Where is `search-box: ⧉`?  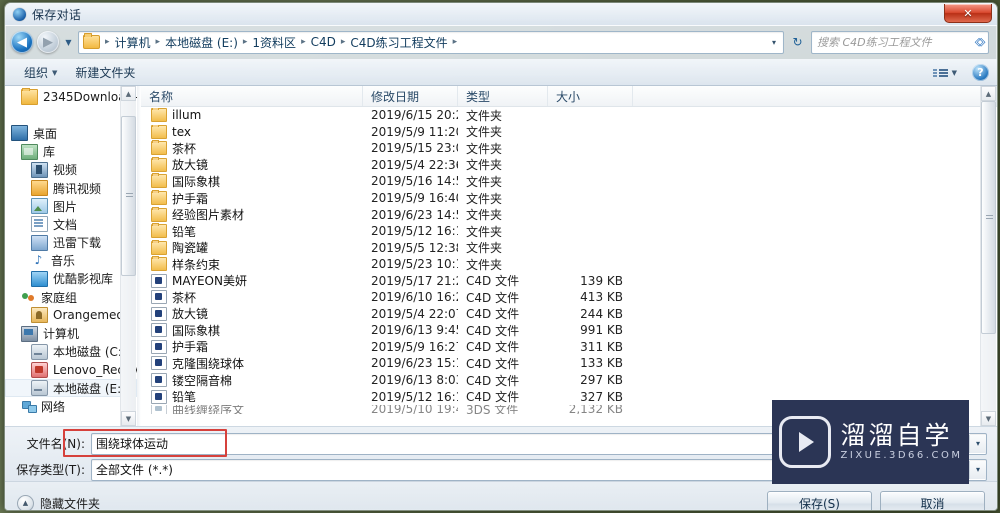 search-box: ⧉ is located at coordinates (900, 42).